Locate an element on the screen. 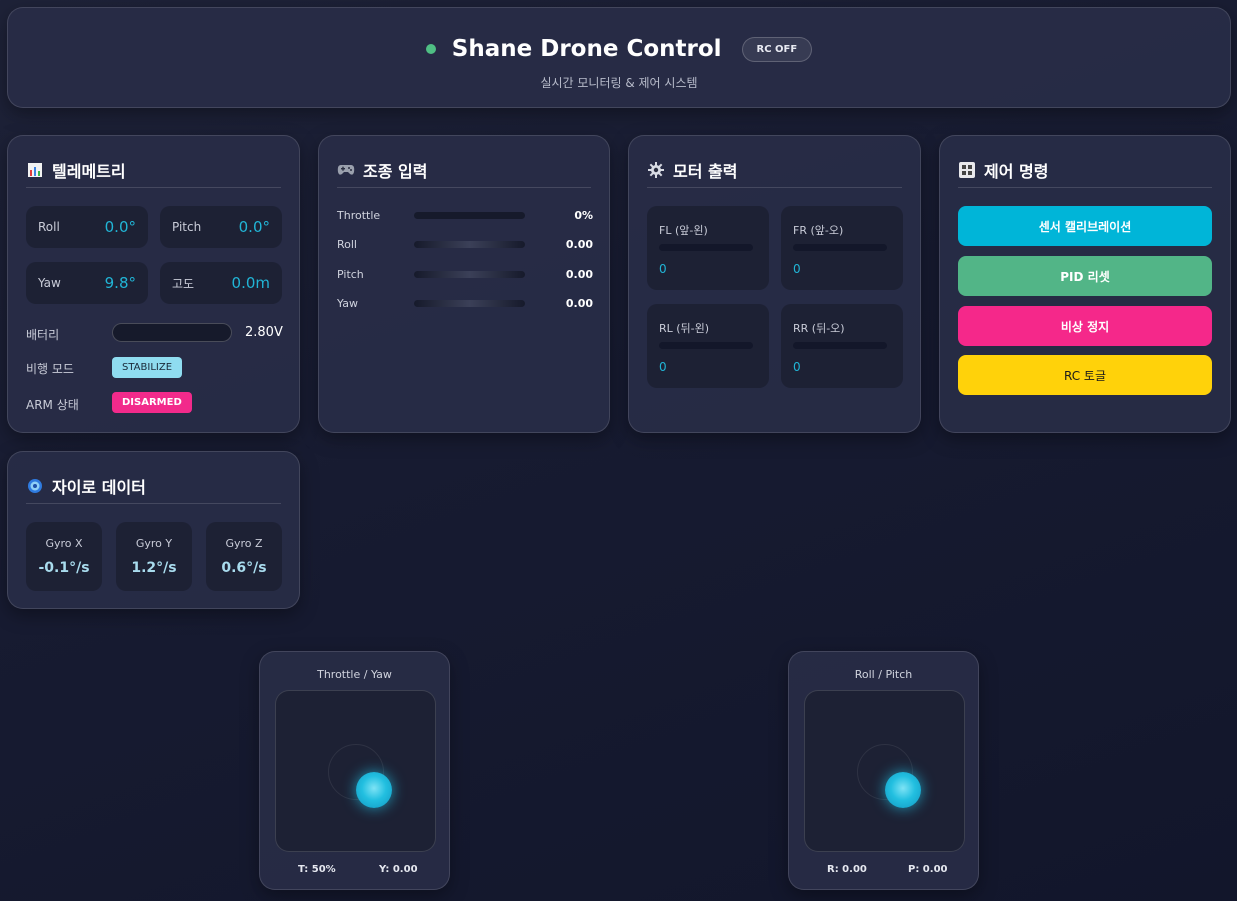  throttle-yaw-joystick-title: Throttle / Yaw is located at coordinates (354, 674).